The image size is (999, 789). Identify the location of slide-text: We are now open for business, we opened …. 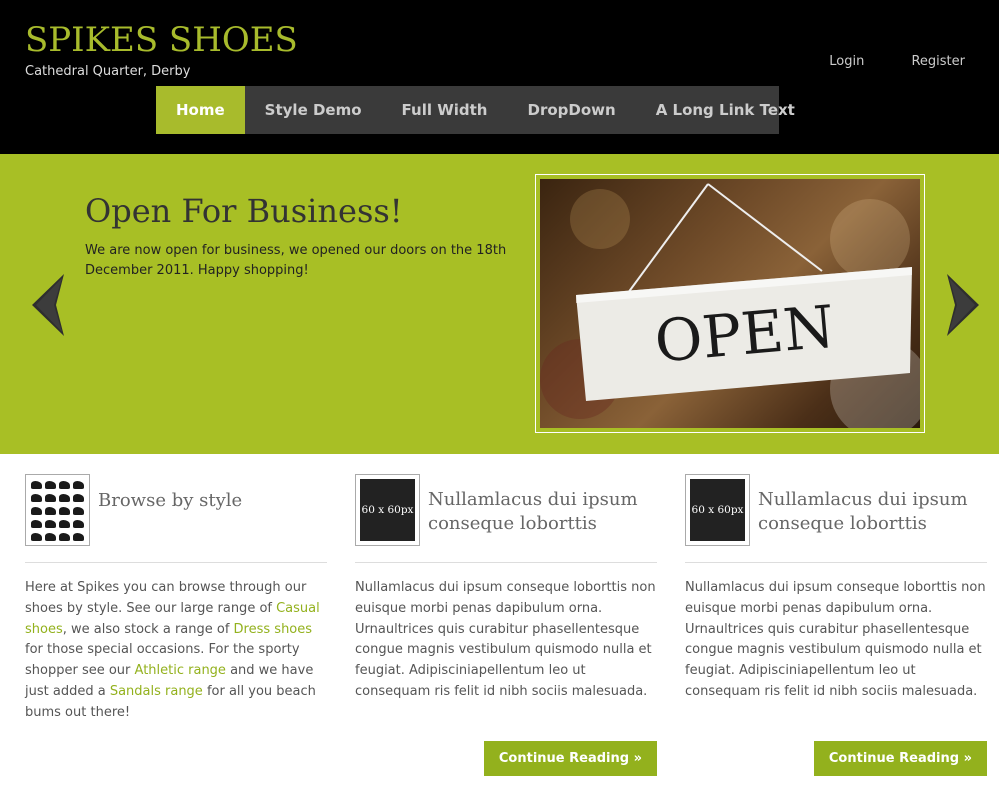
(296, 260).